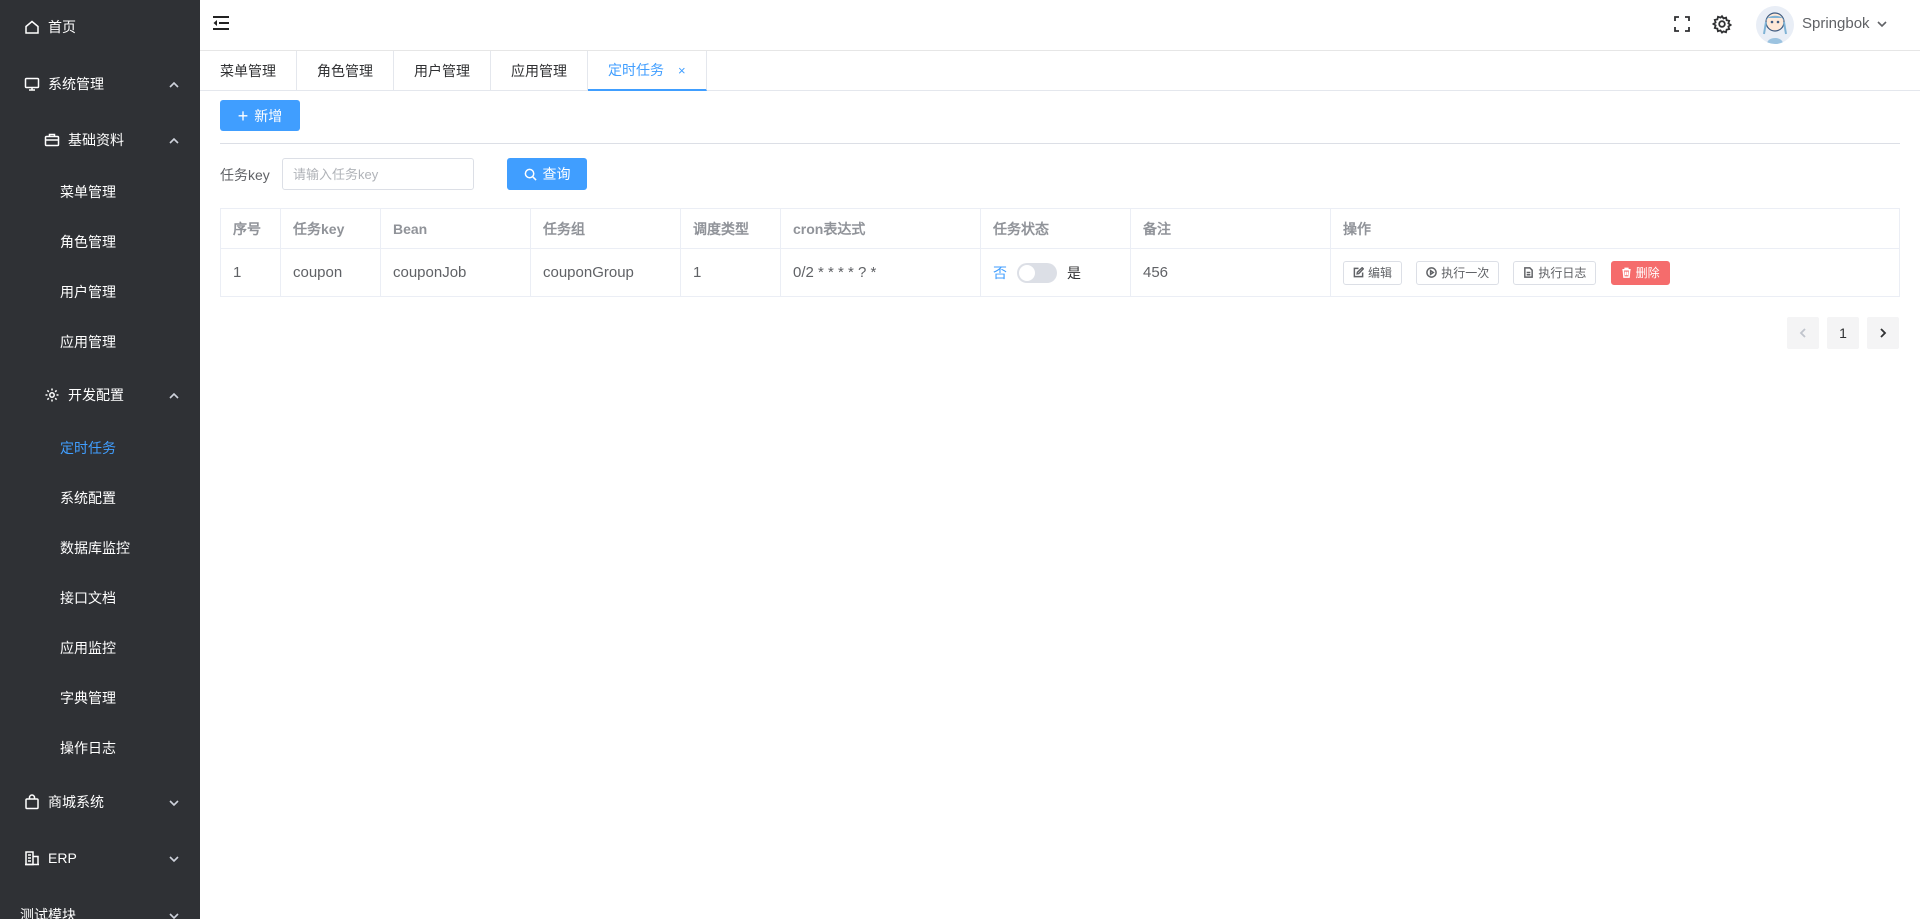 This screenshot has width=1920, height=919. What do you see at coordinates (682, 70) in the screenshot?
I see `close-icon: ×` at bounding box center [682, 70].